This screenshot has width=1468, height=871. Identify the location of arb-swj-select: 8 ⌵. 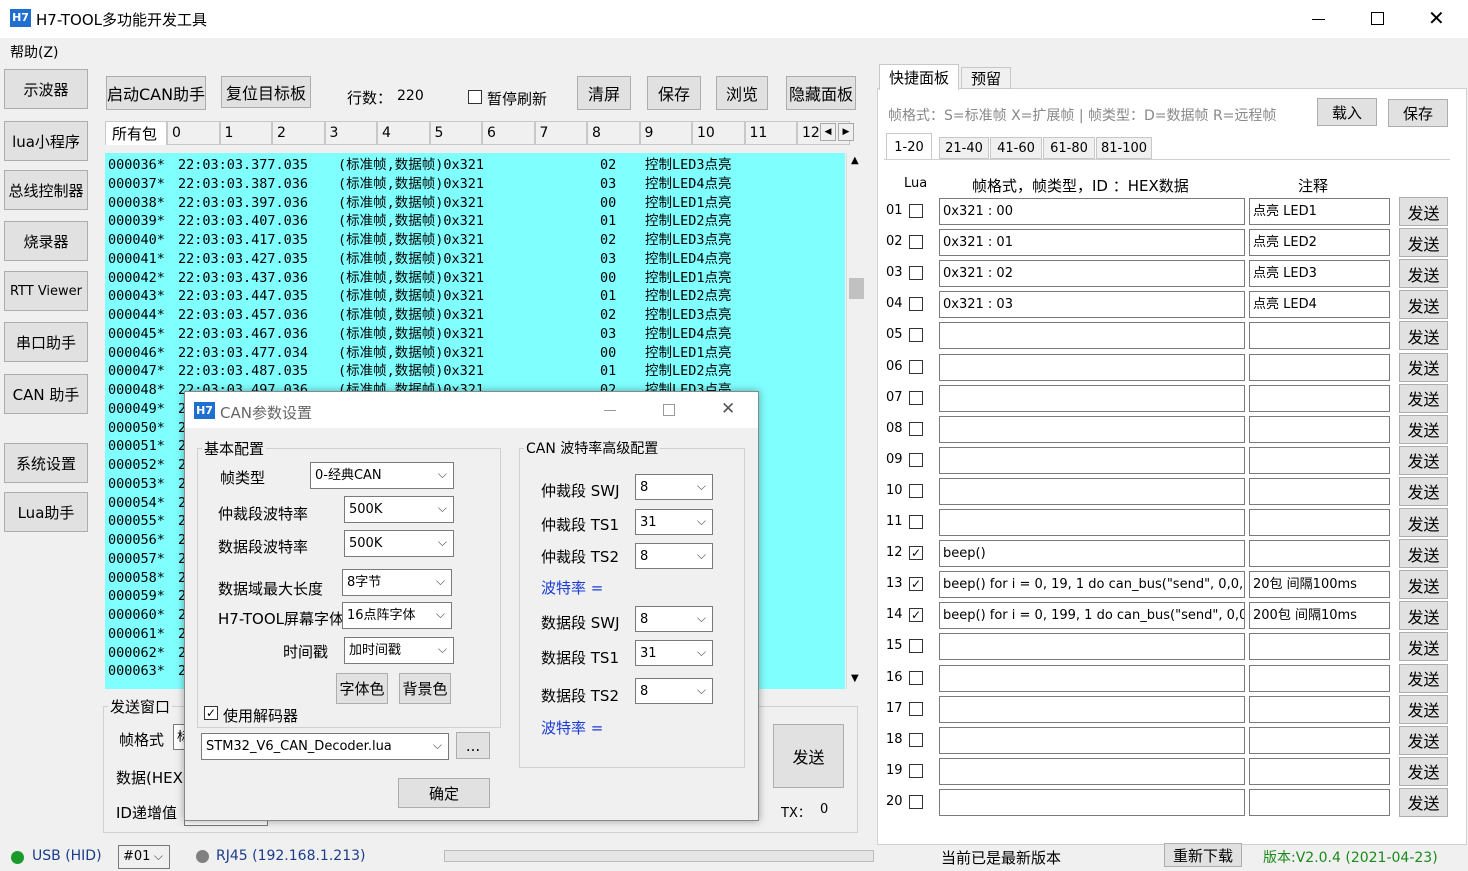
(674, 487).